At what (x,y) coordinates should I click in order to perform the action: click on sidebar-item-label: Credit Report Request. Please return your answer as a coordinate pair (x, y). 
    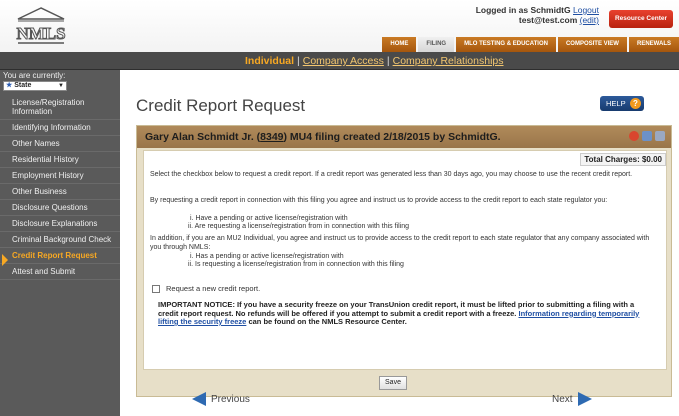
    Looking at the image, I should click on (54, 255).